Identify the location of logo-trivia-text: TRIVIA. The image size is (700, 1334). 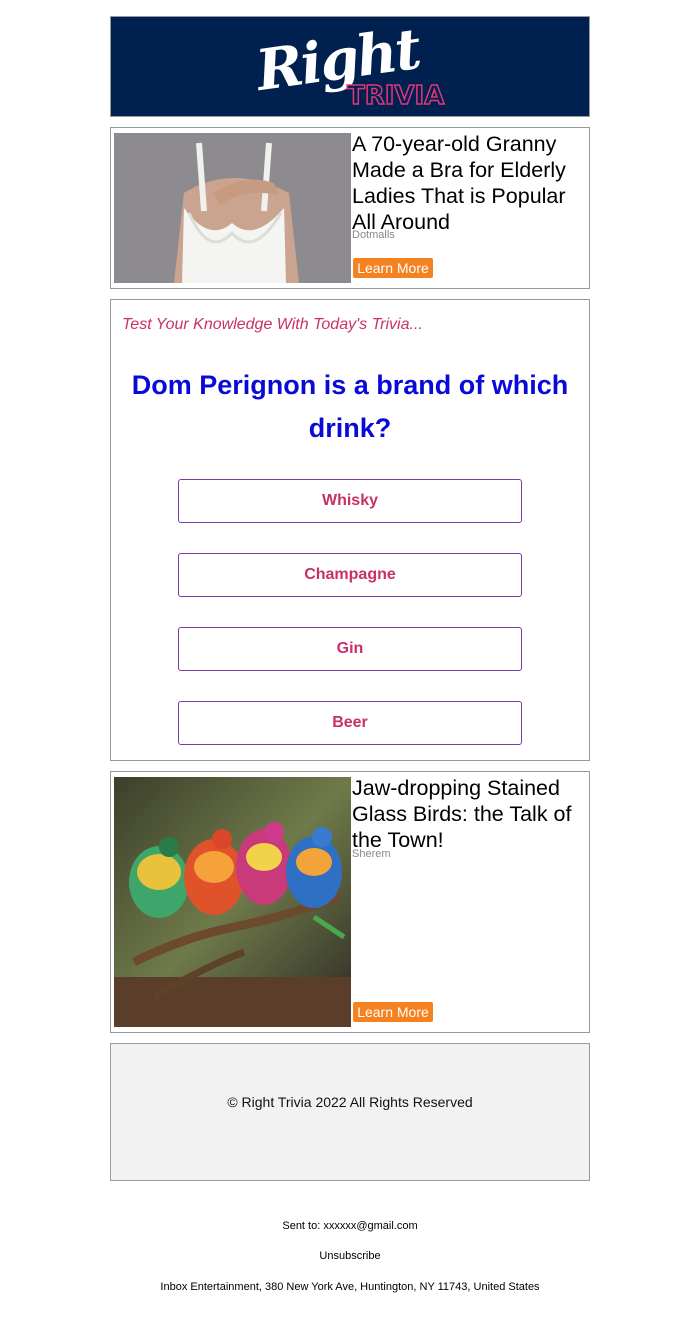
(395, 96).